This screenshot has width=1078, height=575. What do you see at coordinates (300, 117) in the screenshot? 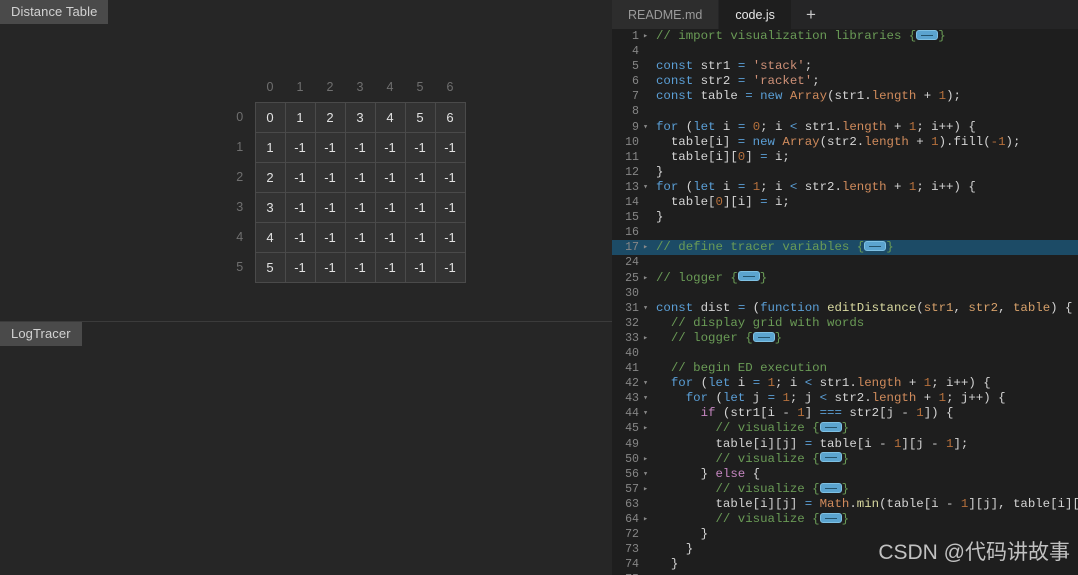
I see `table-cell-0-1: 1` at bounding box center [300, 117].